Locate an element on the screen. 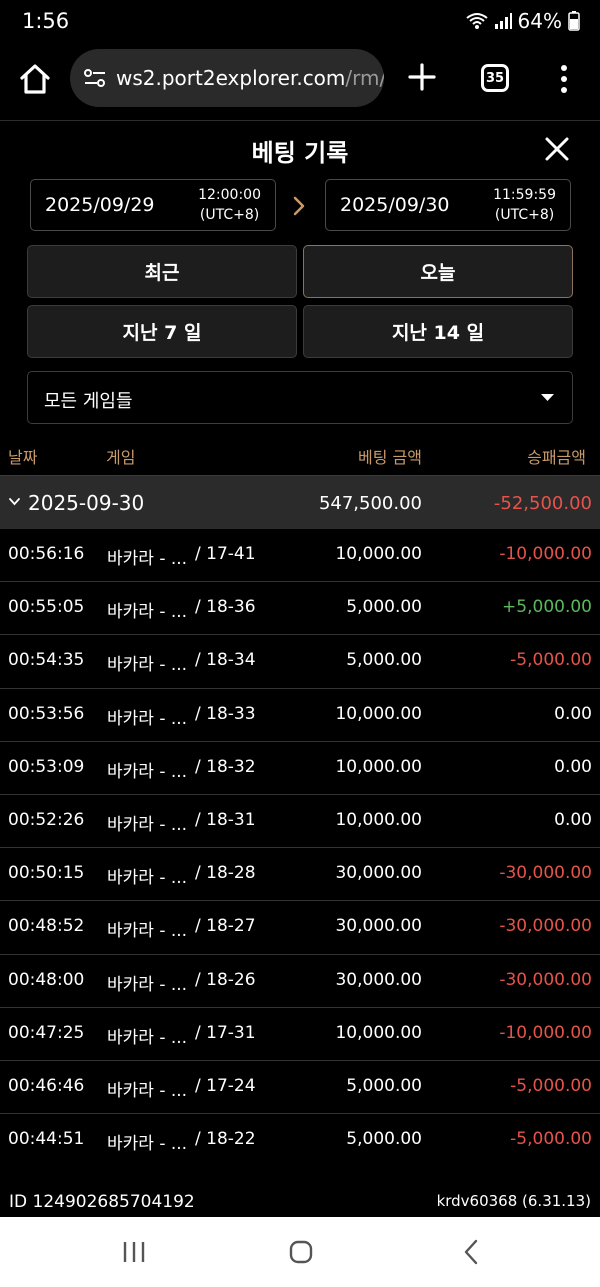  caret-down-icon is located at coordinates (547, 397).